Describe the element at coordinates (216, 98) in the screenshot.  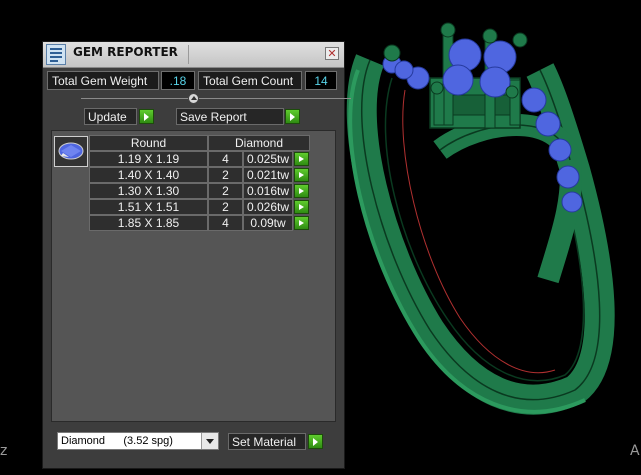
I see `panel-collapse-divider` at that location.